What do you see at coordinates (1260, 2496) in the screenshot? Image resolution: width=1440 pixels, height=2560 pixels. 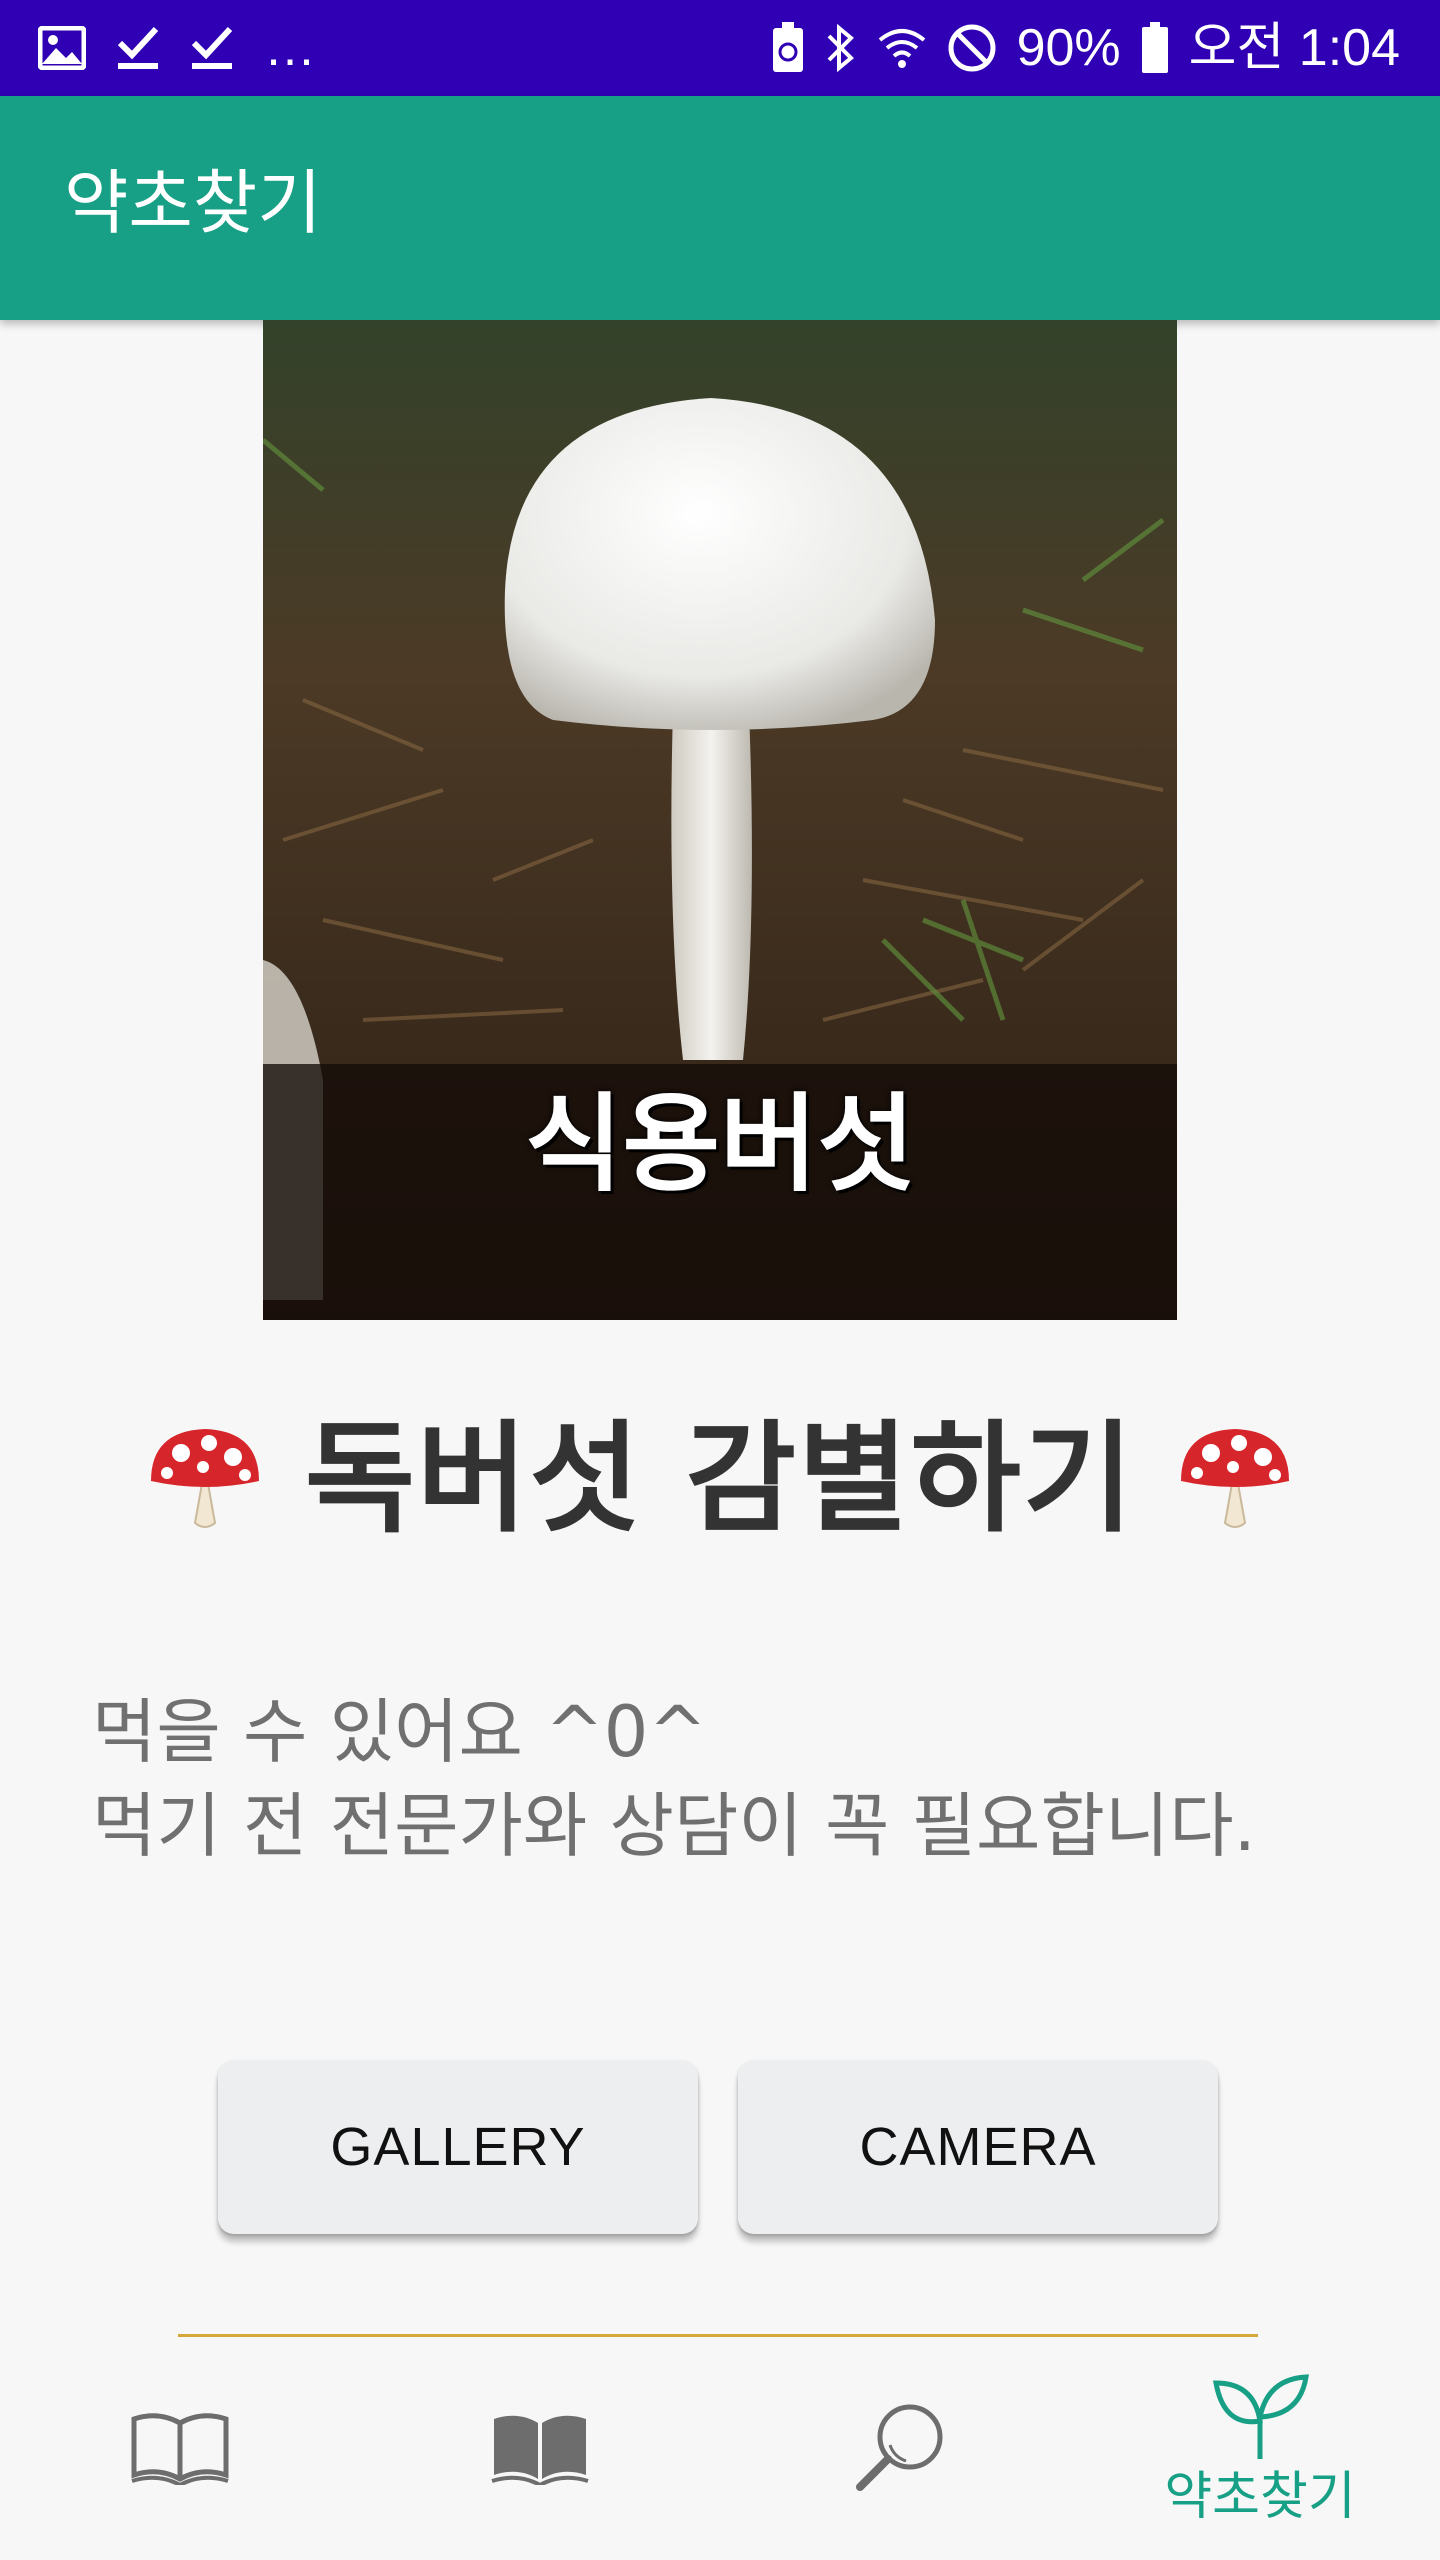 I see `nav-item-label: 약초찾기` at bounding box center [1260, 2496].